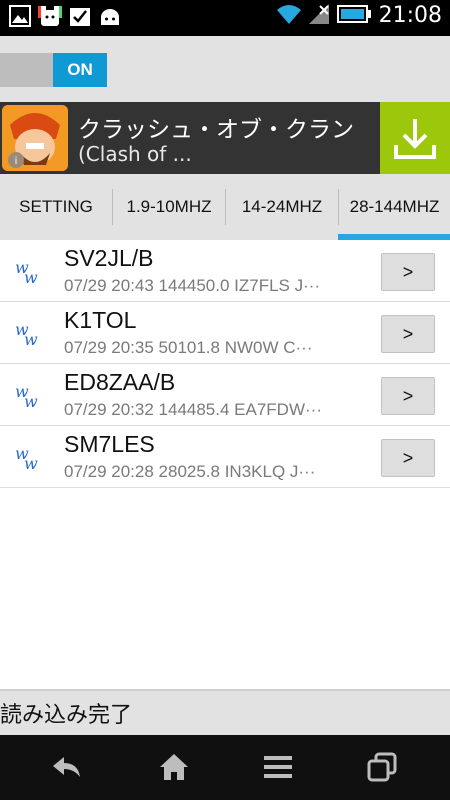 The image size is (450, 800). Describe the element at coordinates (50, 16) in the screenshot. I see `dog-notification-icon` at that location.